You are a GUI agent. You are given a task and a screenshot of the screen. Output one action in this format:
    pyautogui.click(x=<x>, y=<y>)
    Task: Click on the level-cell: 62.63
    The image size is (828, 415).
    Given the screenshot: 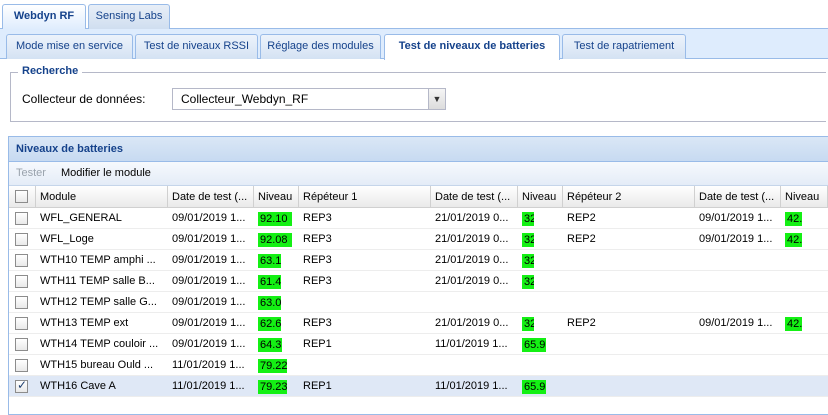 What is the action you would take?
    pyautogui.click(x=276, y=323)
    